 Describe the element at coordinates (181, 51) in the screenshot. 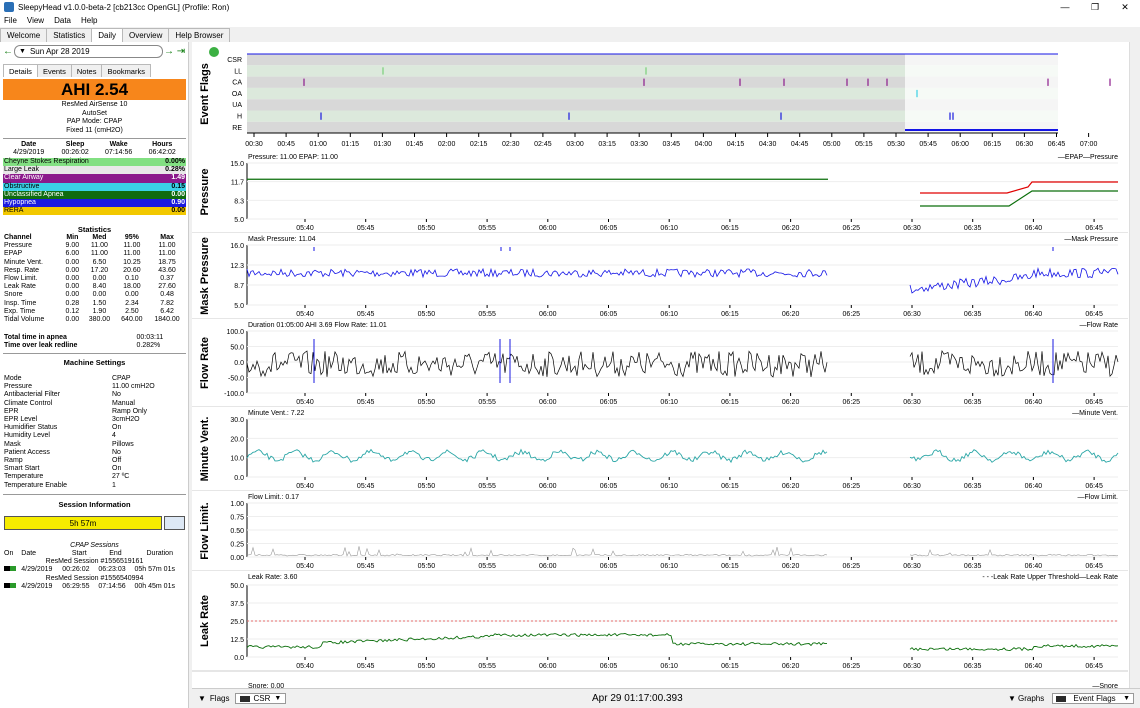

I see `last-day-icon: ⇥` at that location.